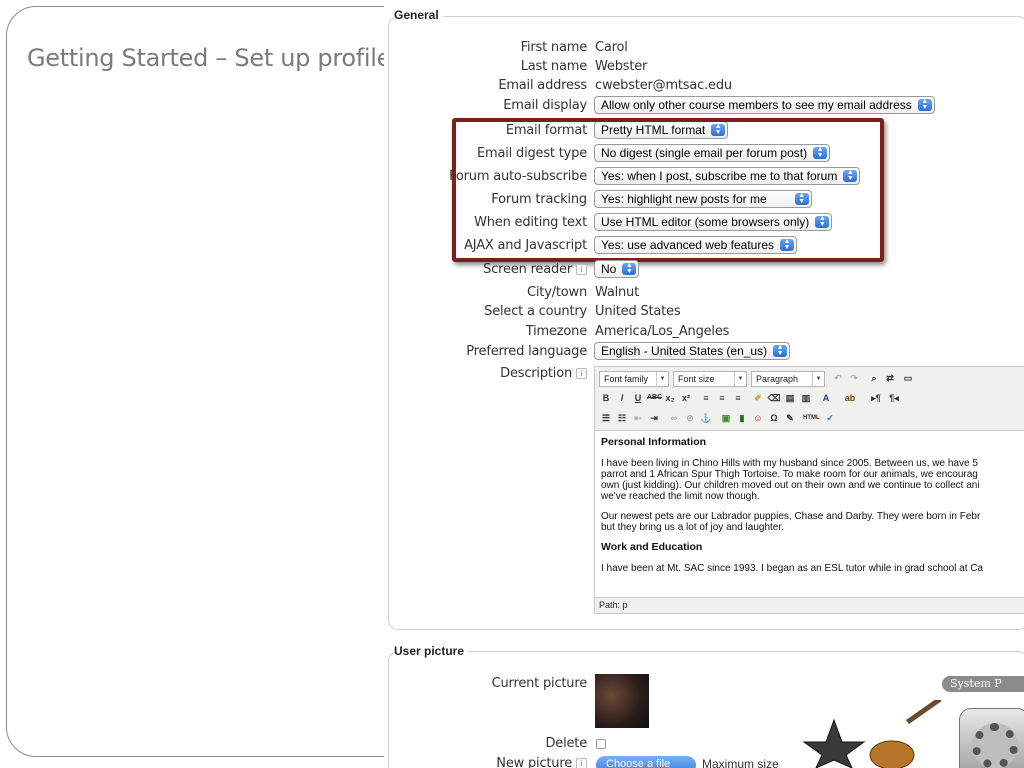  Describe the element at coordinates (622, 701) in the screenshot. I see `profile-picture` at that location.